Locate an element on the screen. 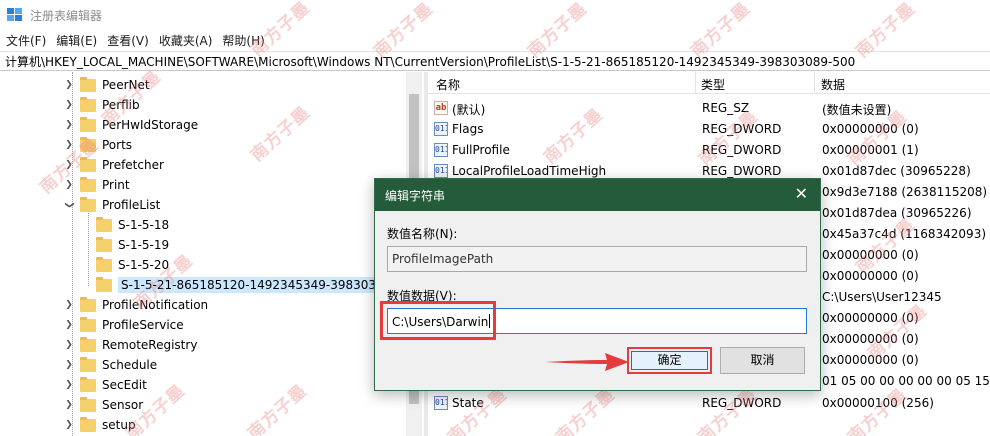 This screenshot has width=990, height=436. column-header-type: 类型 is located at coordinates (713, 84).